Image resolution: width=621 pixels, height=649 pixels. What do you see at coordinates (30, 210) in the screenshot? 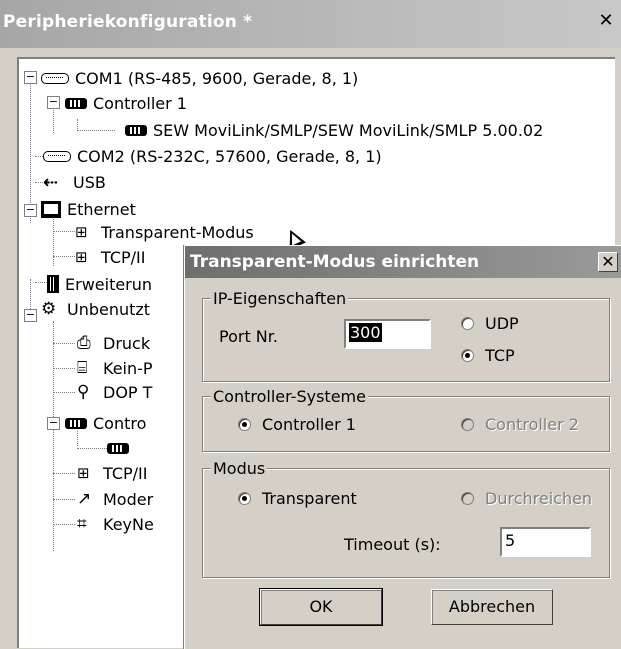
I see `tree-expander-ethernet: −` at bounding box center [30, 210].